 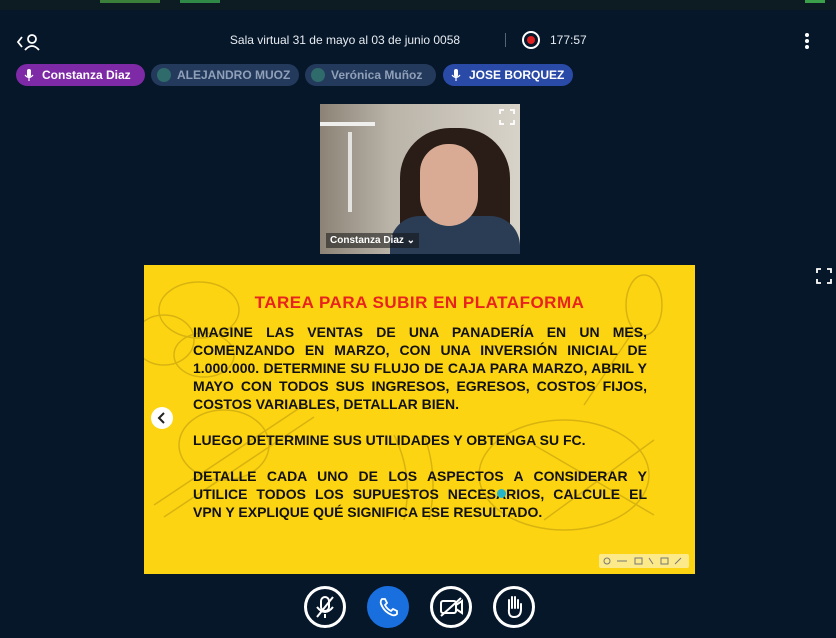 What do you see at coordinates (501, 493) in the screenshot?
I see `presenter-pointer` at bounding box center [501, 493].